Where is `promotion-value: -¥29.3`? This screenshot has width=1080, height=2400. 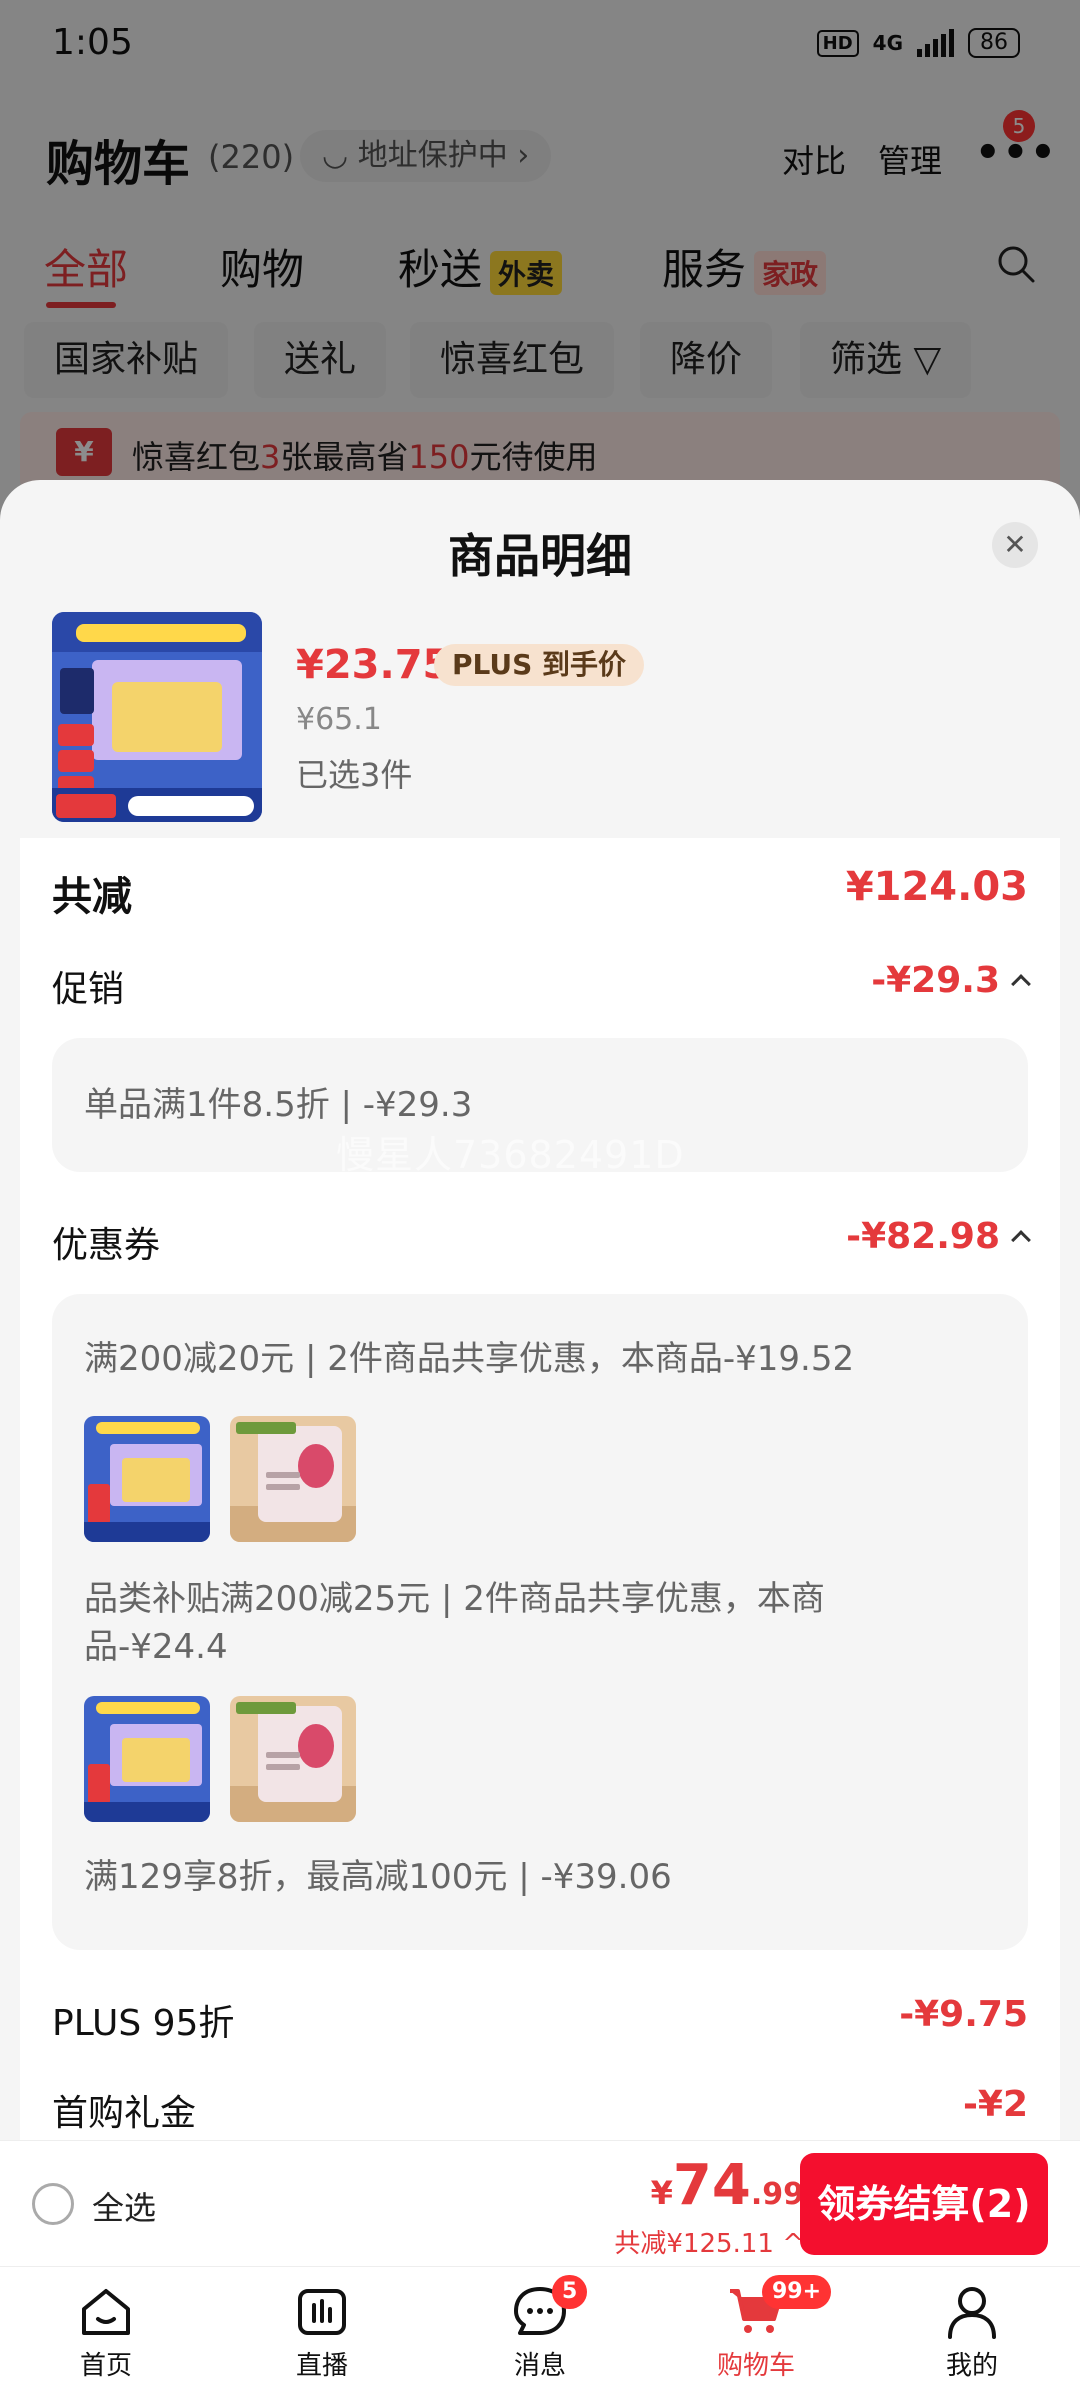
promotion-value: -¥29.3 is located at coordinates (935, 980).